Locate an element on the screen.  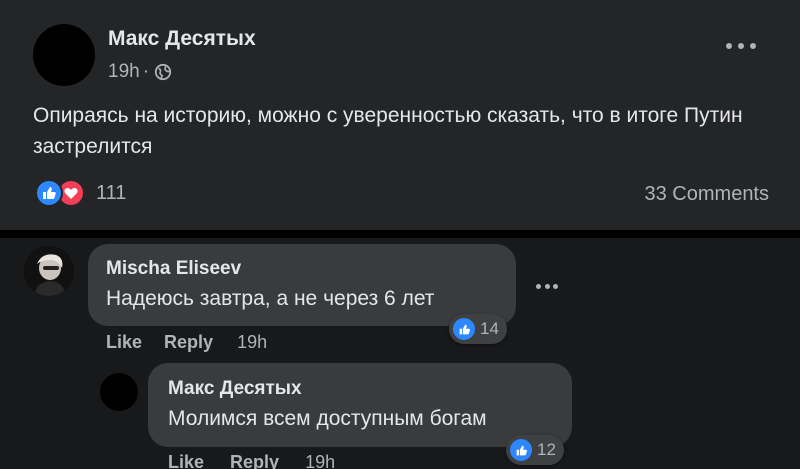
reply-like-button: Like is located at coordinates (186, 460).